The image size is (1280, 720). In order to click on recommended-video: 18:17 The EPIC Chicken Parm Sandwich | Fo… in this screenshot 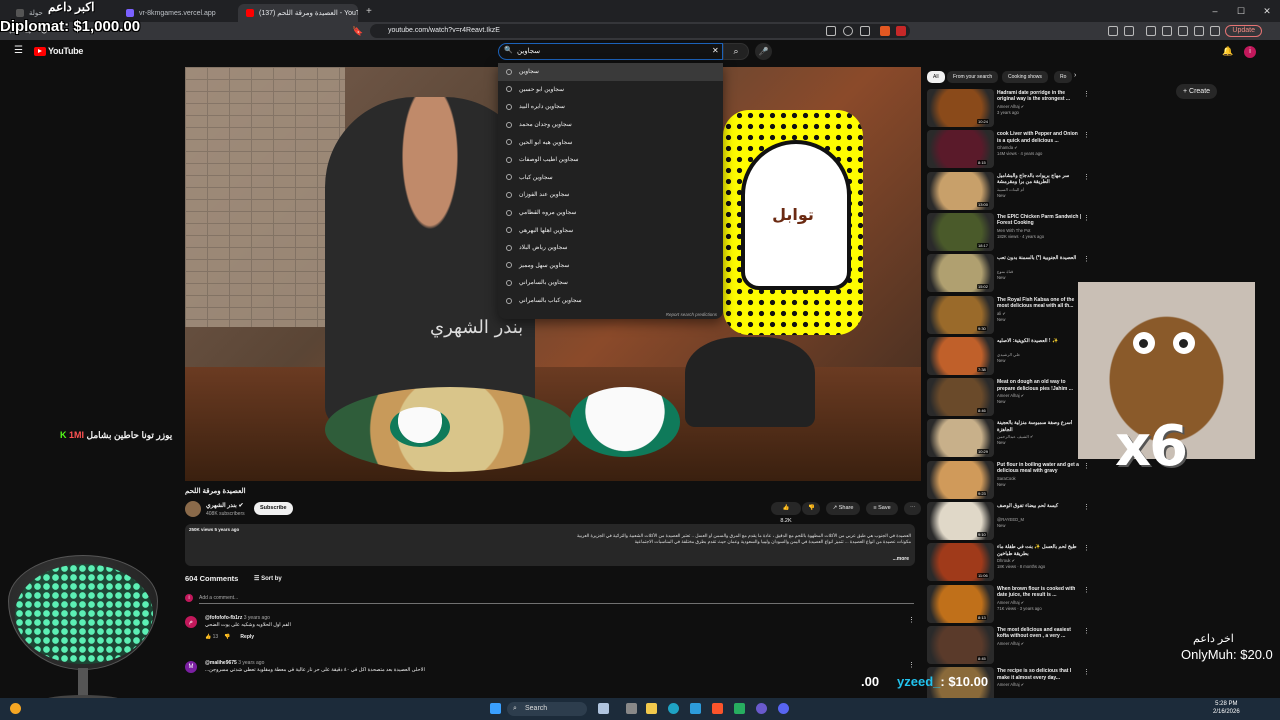, I will do `click(1008, 232)`.